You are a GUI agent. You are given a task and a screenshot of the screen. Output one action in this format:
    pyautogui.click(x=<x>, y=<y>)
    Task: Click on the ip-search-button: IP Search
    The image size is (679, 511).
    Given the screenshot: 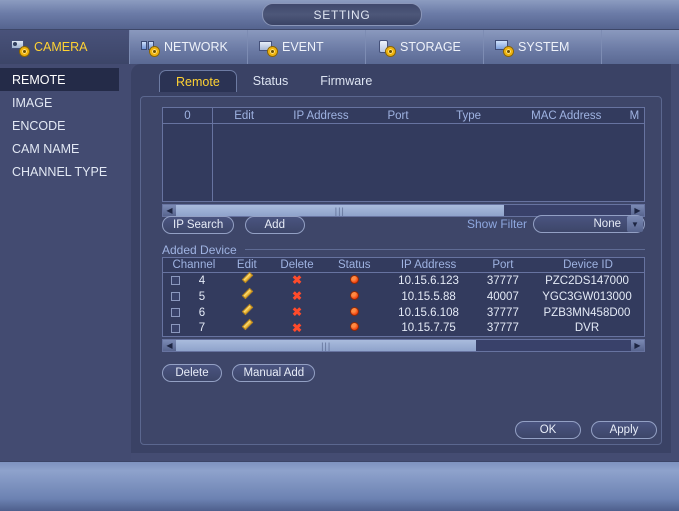 What is the action you would take?
    pyautogui.click(x=198, y=225)
    